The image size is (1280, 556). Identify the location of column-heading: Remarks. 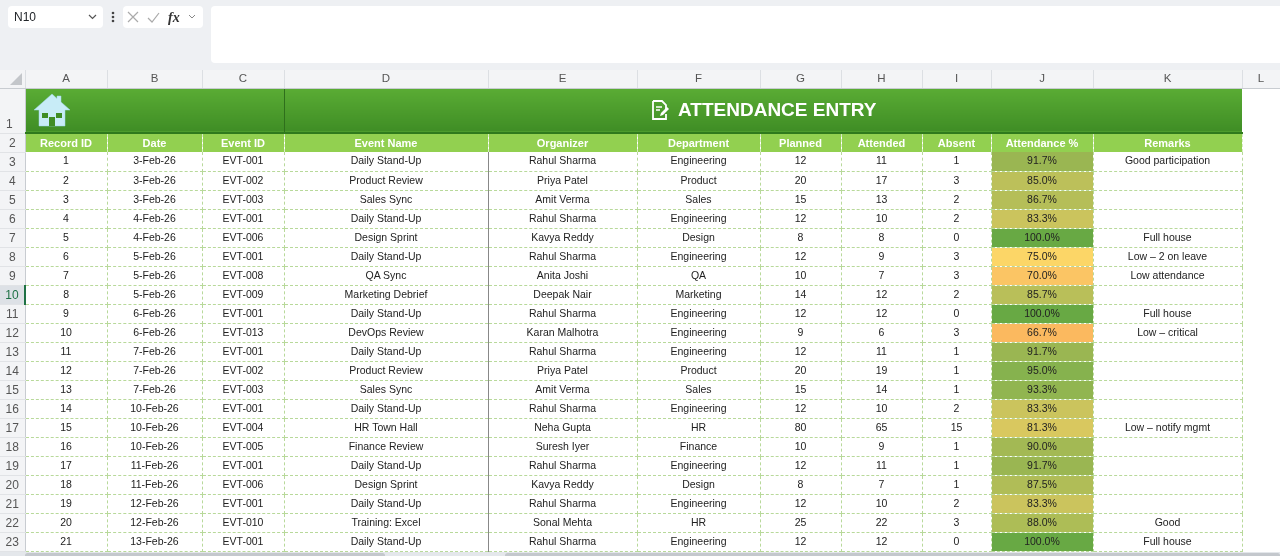
(1167, 142).